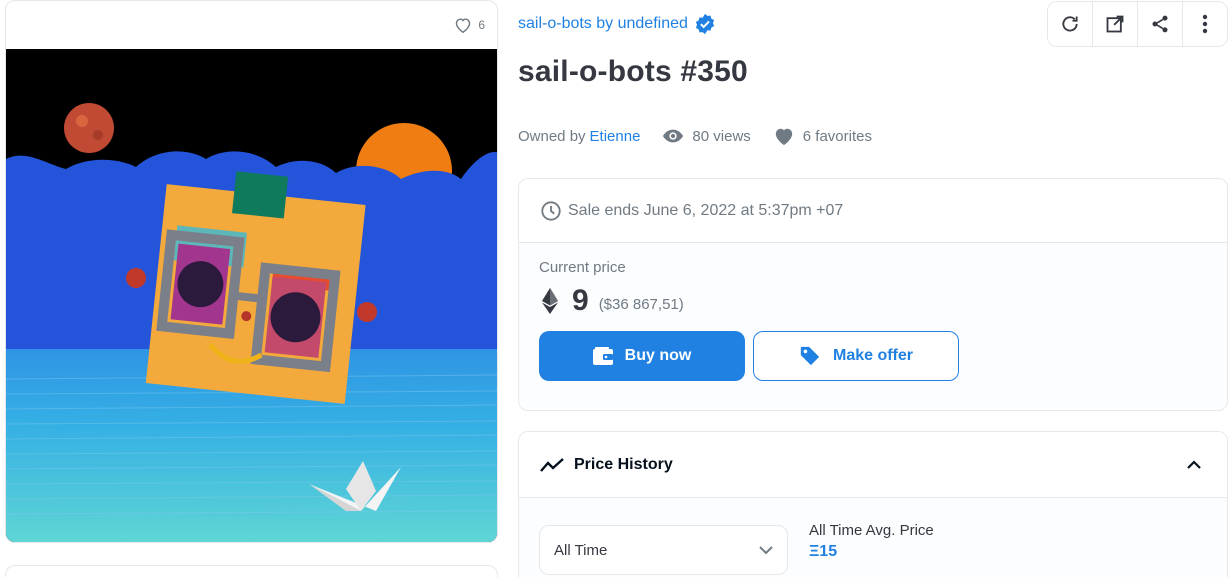 The height and width of the screenshot is (577, 1231). Describe the element at coordinates (582, 267) in the screenshot. I see `current-price-label: Current price` at that location.